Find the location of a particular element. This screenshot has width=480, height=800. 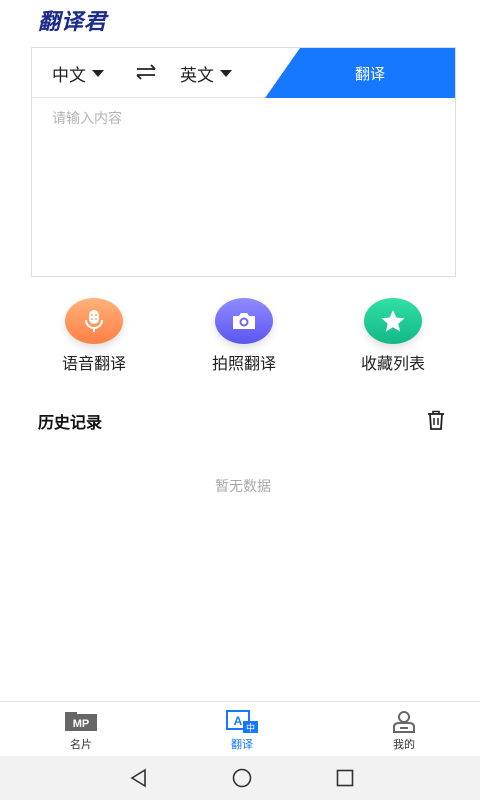

back-triangle-icon is located at coordinates (139, 778).